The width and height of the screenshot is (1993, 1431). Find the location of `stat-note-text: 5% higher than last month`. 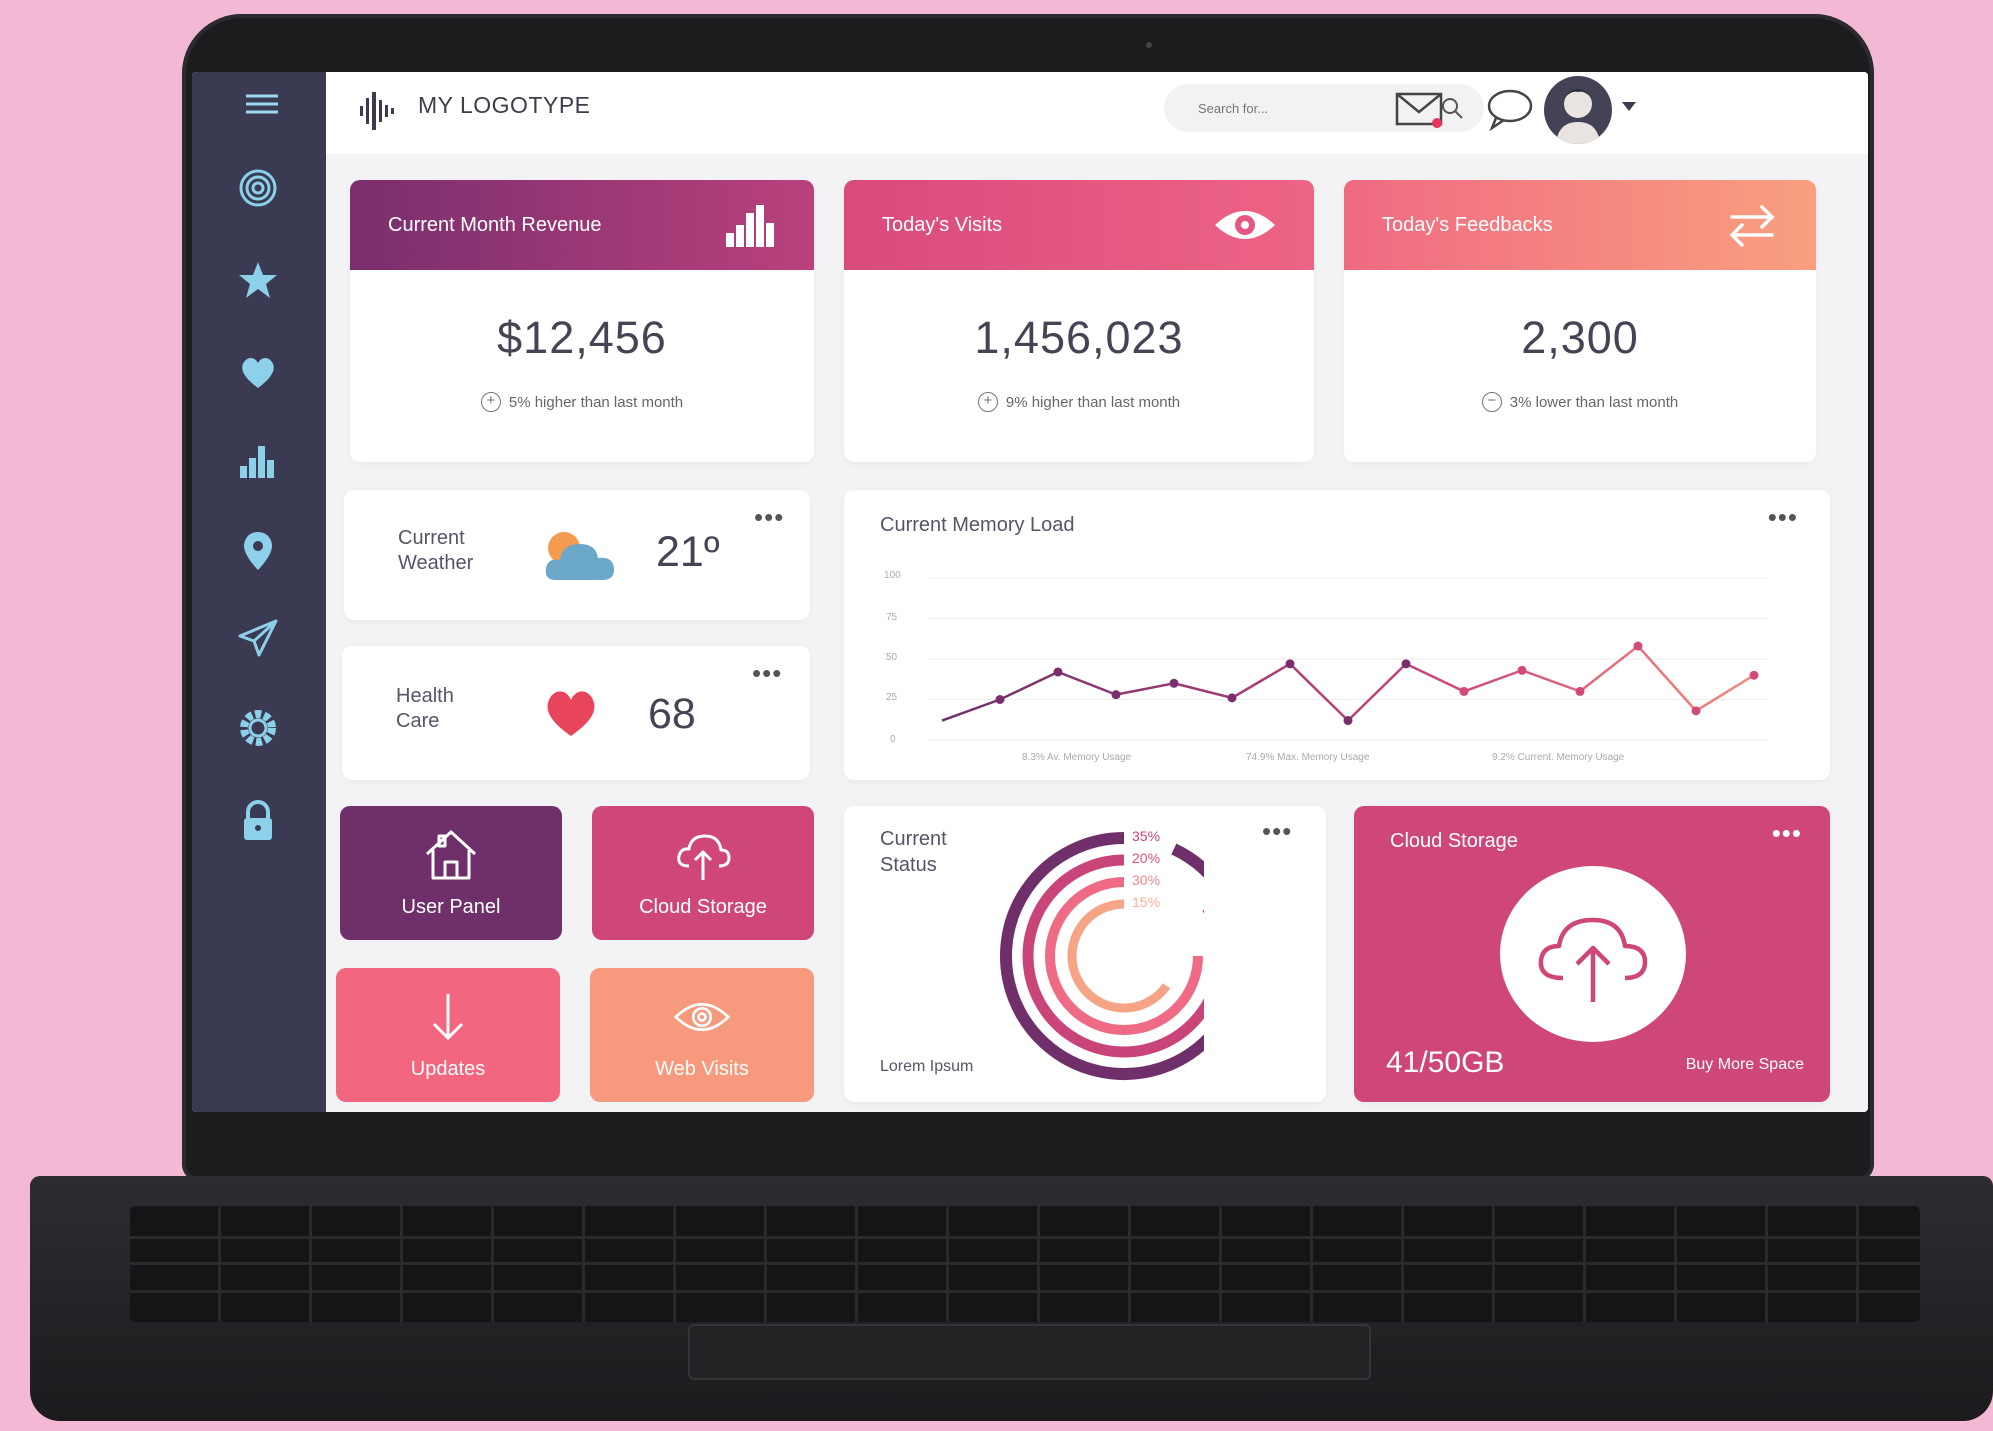

stat-note-text: 5% higher than last month is located at coordinates (596, 402).